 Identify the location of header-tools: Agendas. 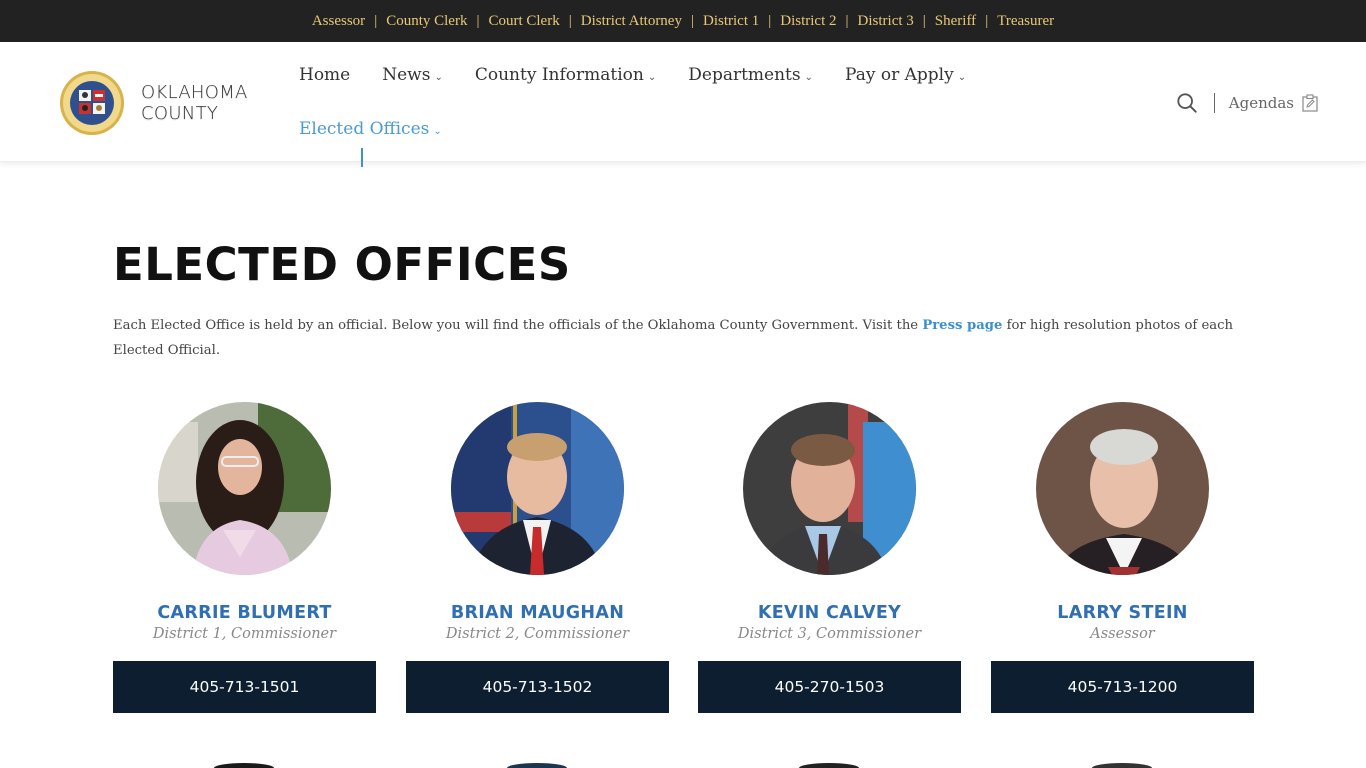
(1247, 103).